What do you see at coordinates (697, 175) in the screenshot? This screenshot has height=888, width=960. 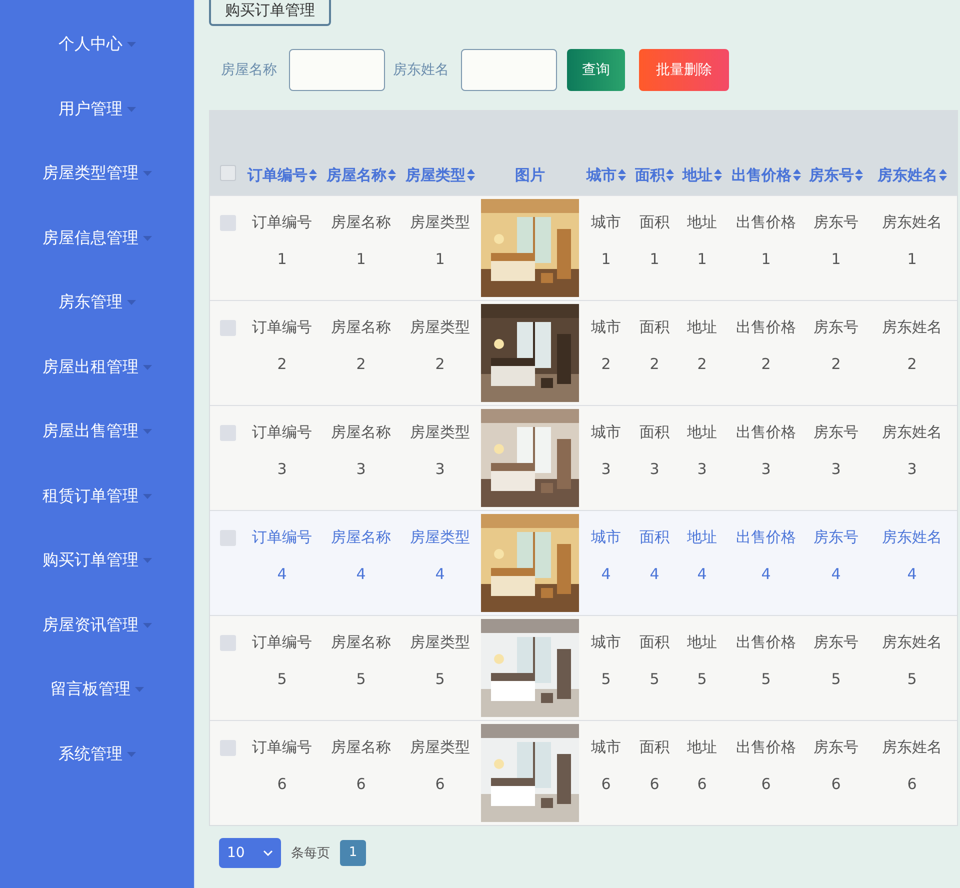 I see `column-header: 地址` at bounding box center [697, 175].